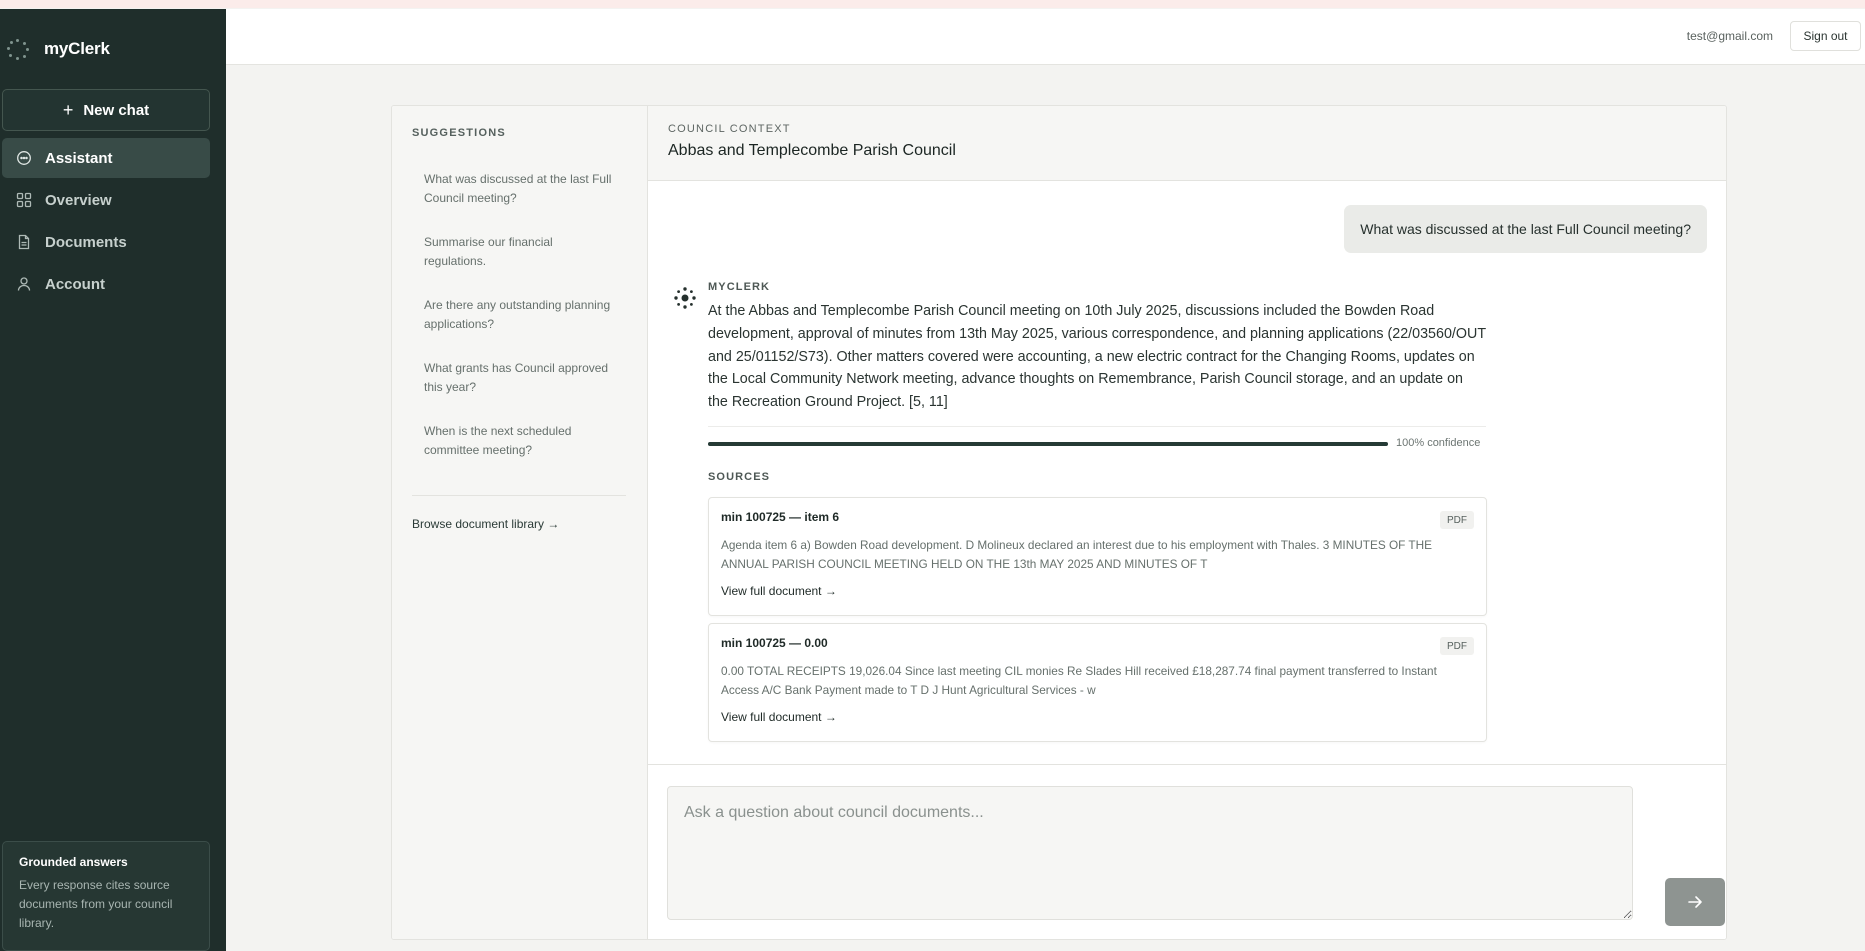 This screenshot has height=951, width=1865. I want to click on brand: myClerk, so click(58, 49).